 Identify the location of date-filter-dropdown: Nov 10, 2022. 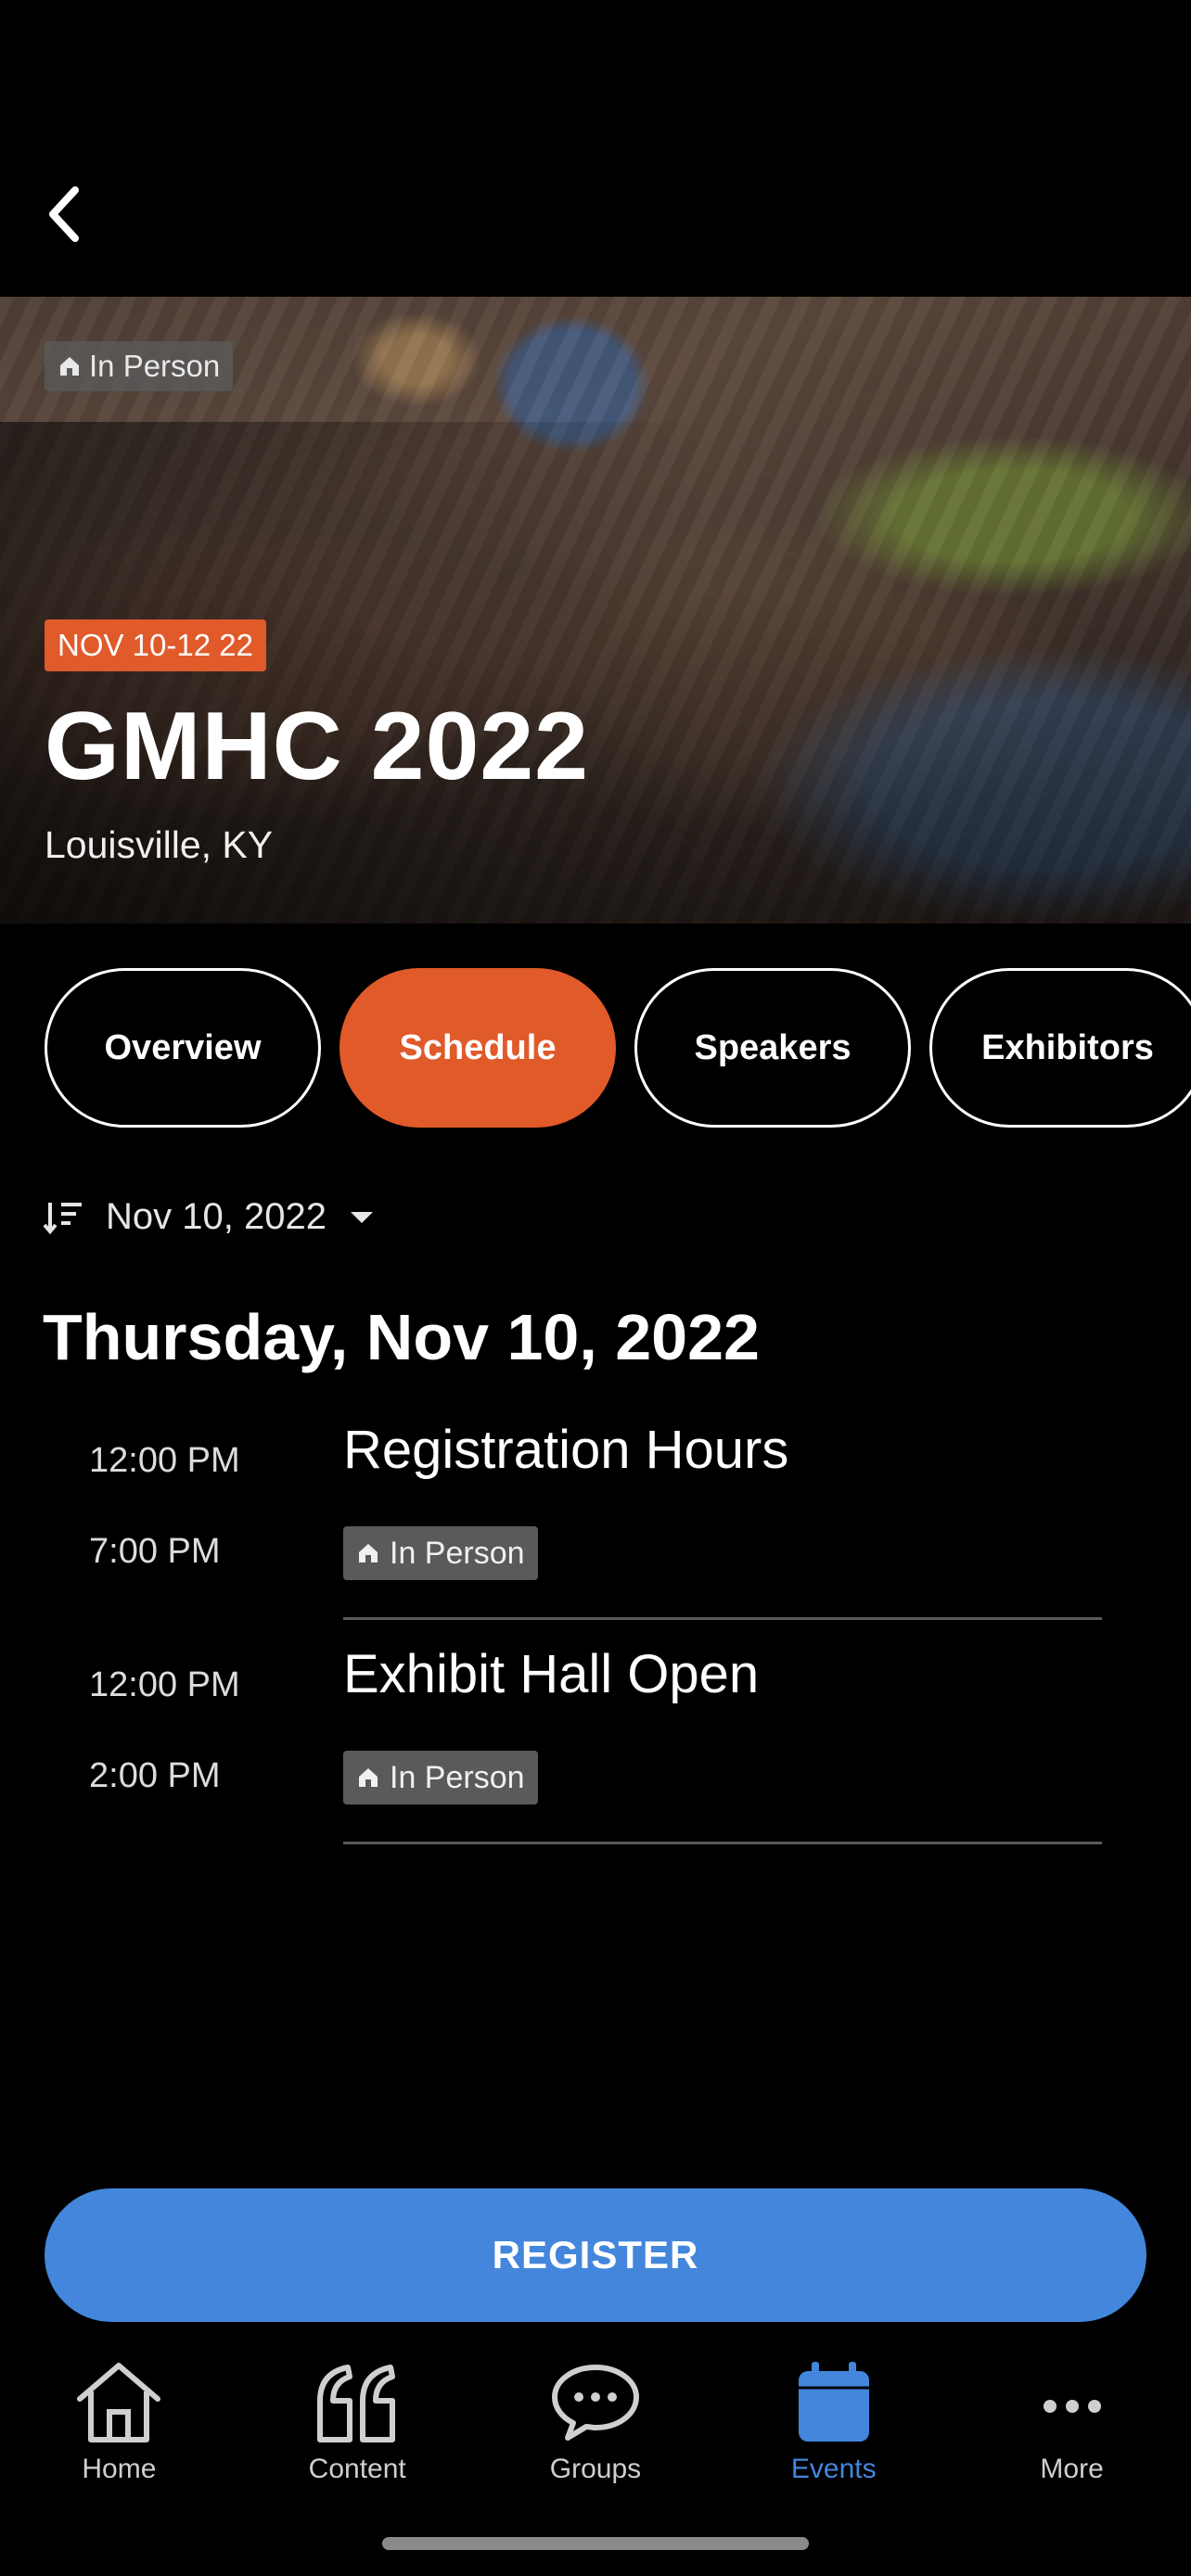
(209, 1217).